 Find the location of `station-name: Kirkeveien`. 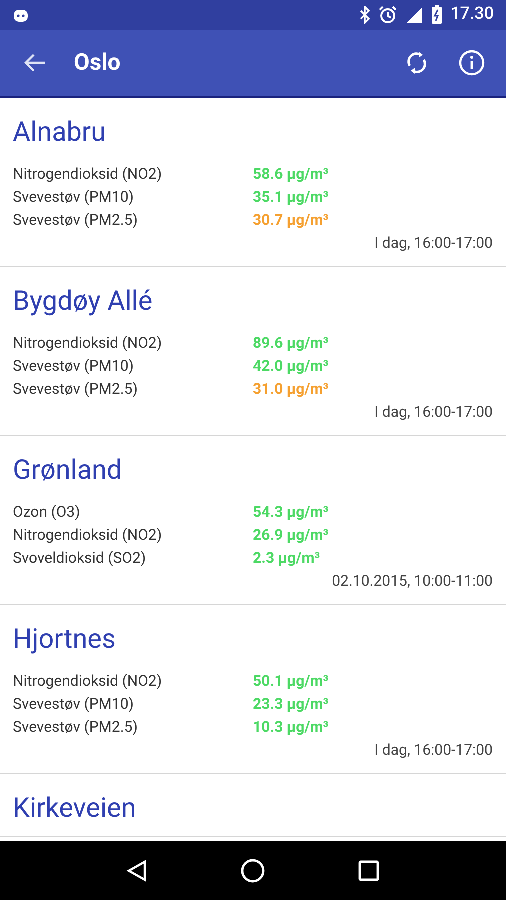

station-name: Kirkeveien is located at coordinates (74, 808).